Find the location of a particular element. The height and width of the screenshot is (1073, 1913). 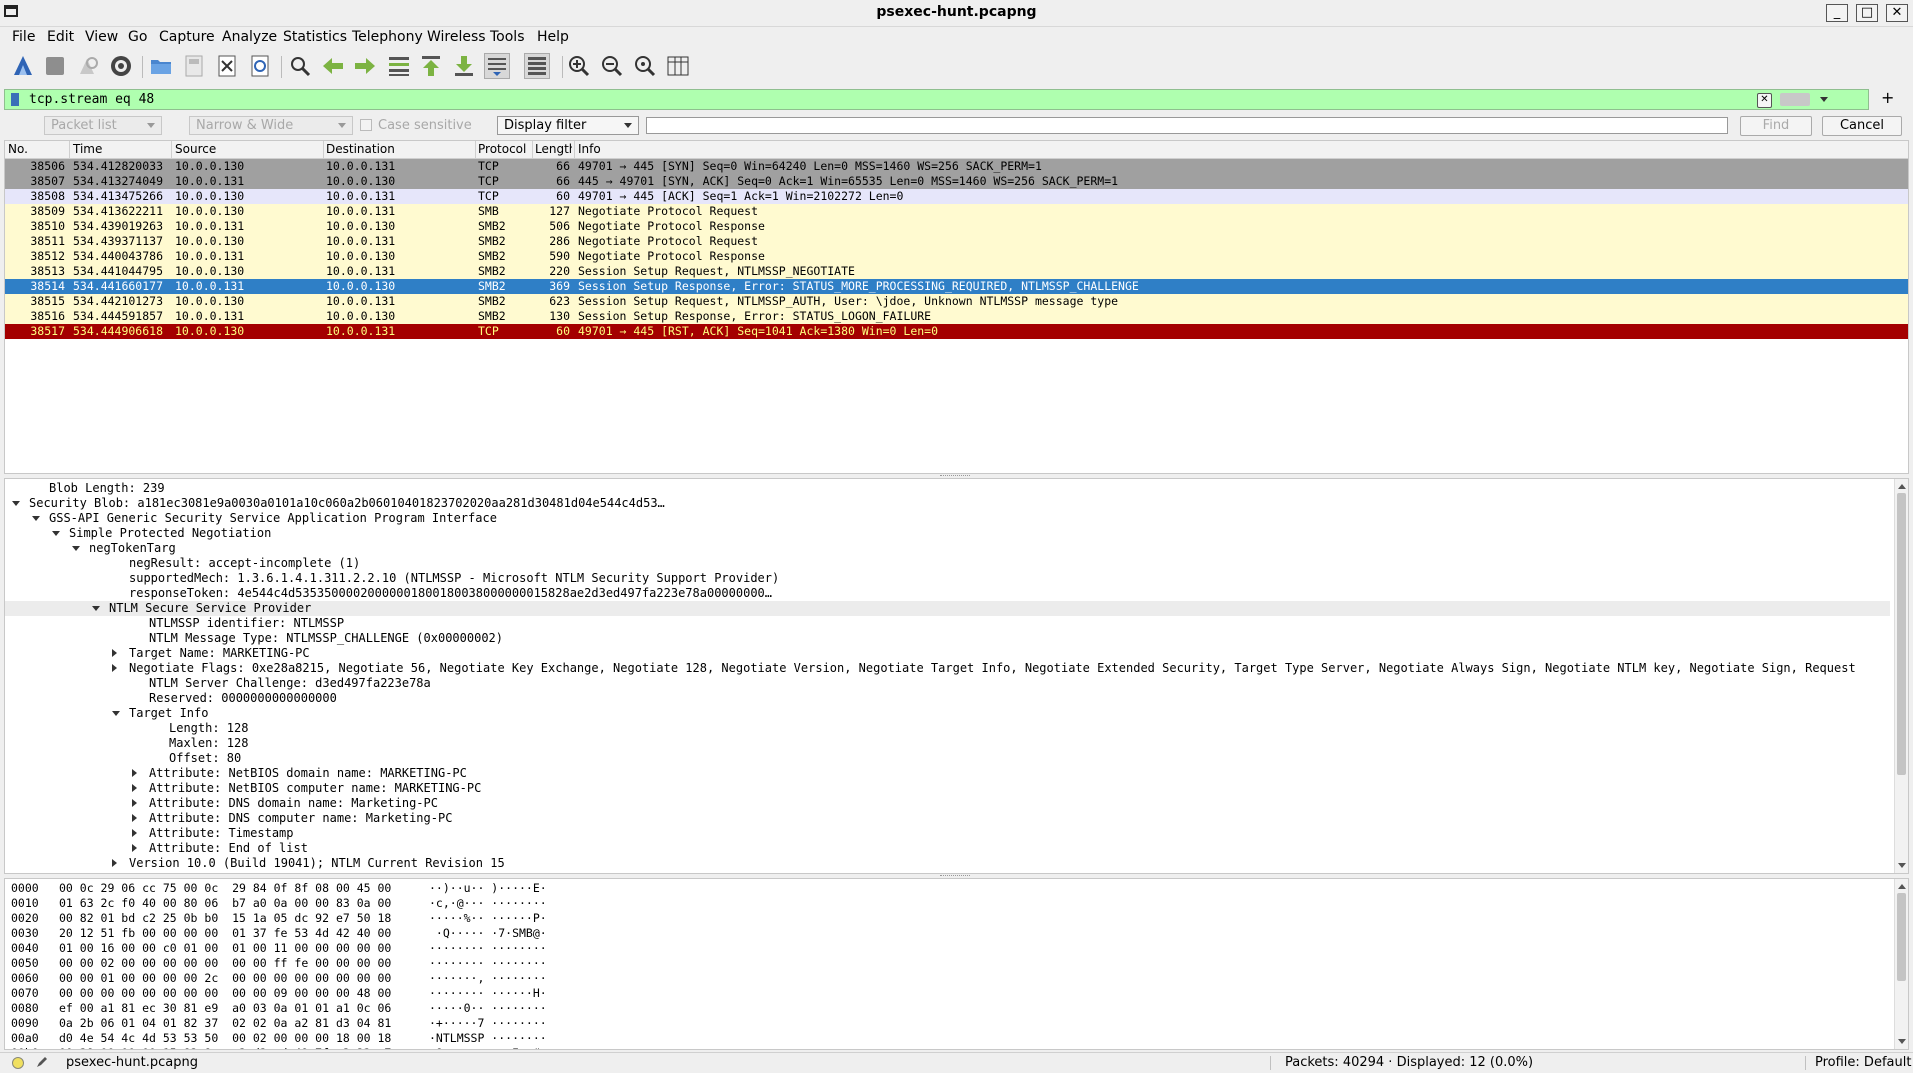

detail-line: Offset: 80 is located at coordinates (947, 758).